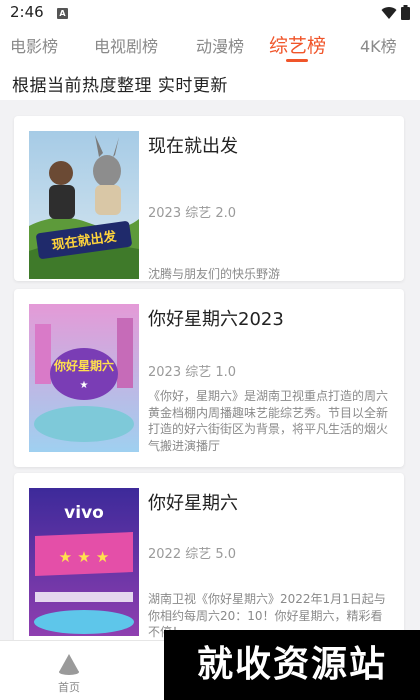  Describe the element at coordinates (84, 378) in the screenshot. I see `poster-image: 你好星期六 ★` at that location.